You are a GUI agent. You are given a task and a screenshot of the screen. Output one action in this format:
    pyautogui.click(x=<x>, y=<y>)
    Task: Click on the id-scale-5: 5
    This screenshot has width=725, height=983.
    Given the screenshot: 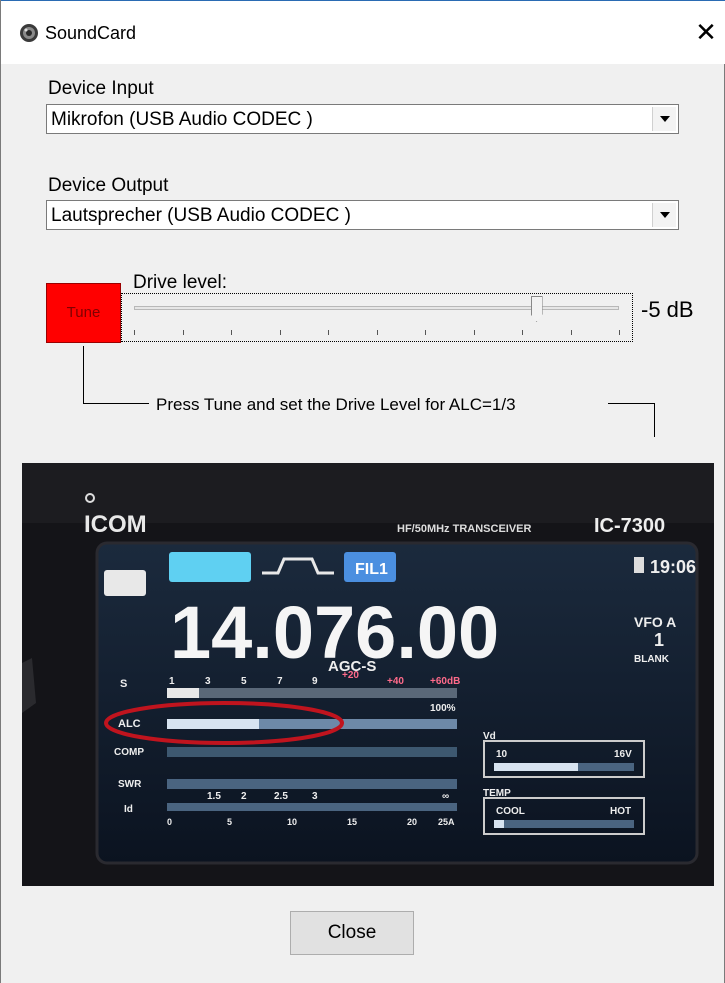 What is the action you would take?
    pyautogui.click(x=229, y=822)
    